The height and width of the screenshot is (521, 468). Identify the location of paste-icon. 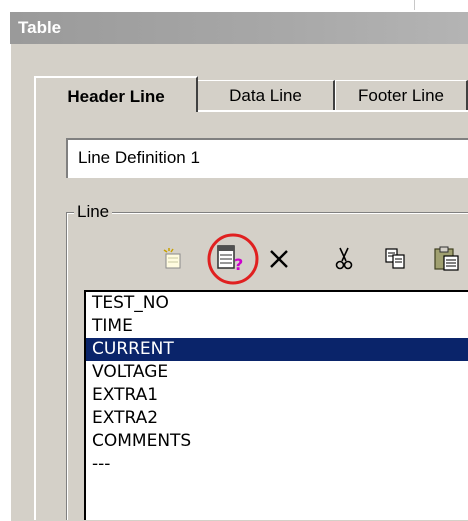
(447, 259).